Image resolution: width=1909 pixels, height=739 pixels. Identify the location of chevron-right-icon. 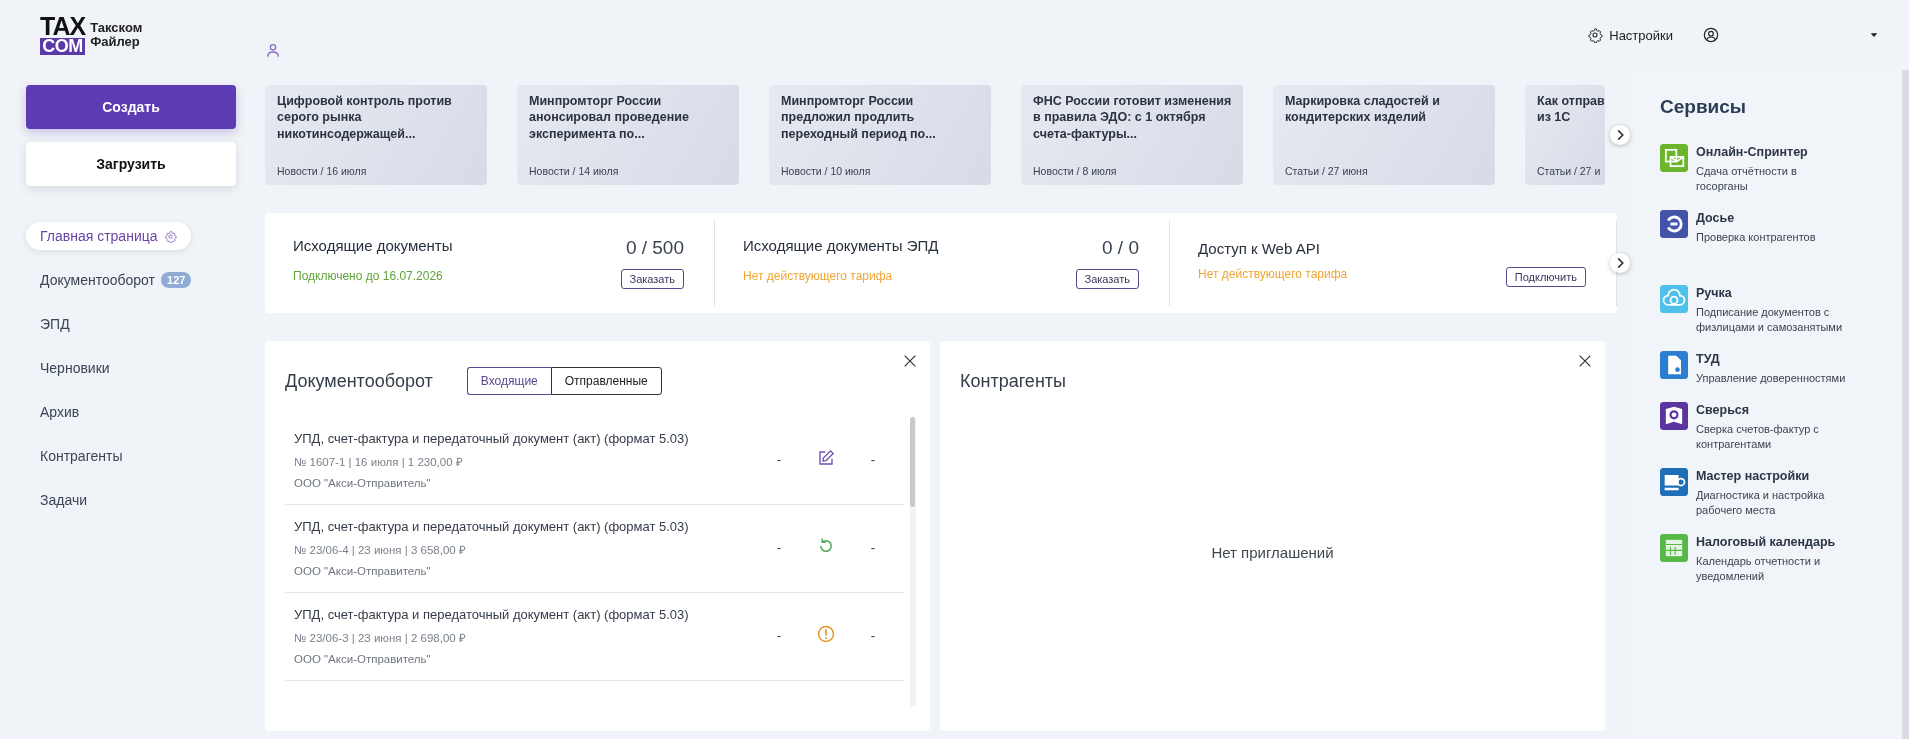
(1620, 135).